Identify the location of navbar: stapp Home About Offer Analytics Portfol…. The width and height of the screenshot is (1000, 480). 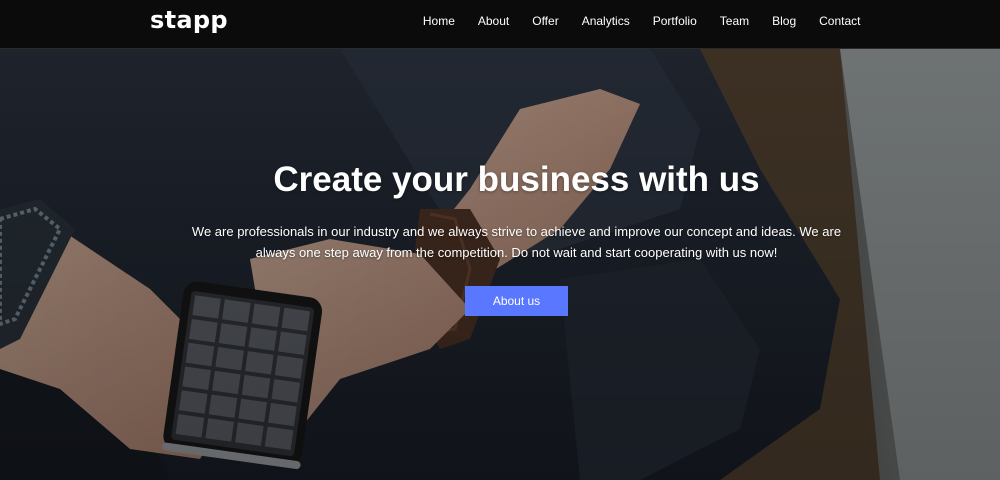
(500, 24).